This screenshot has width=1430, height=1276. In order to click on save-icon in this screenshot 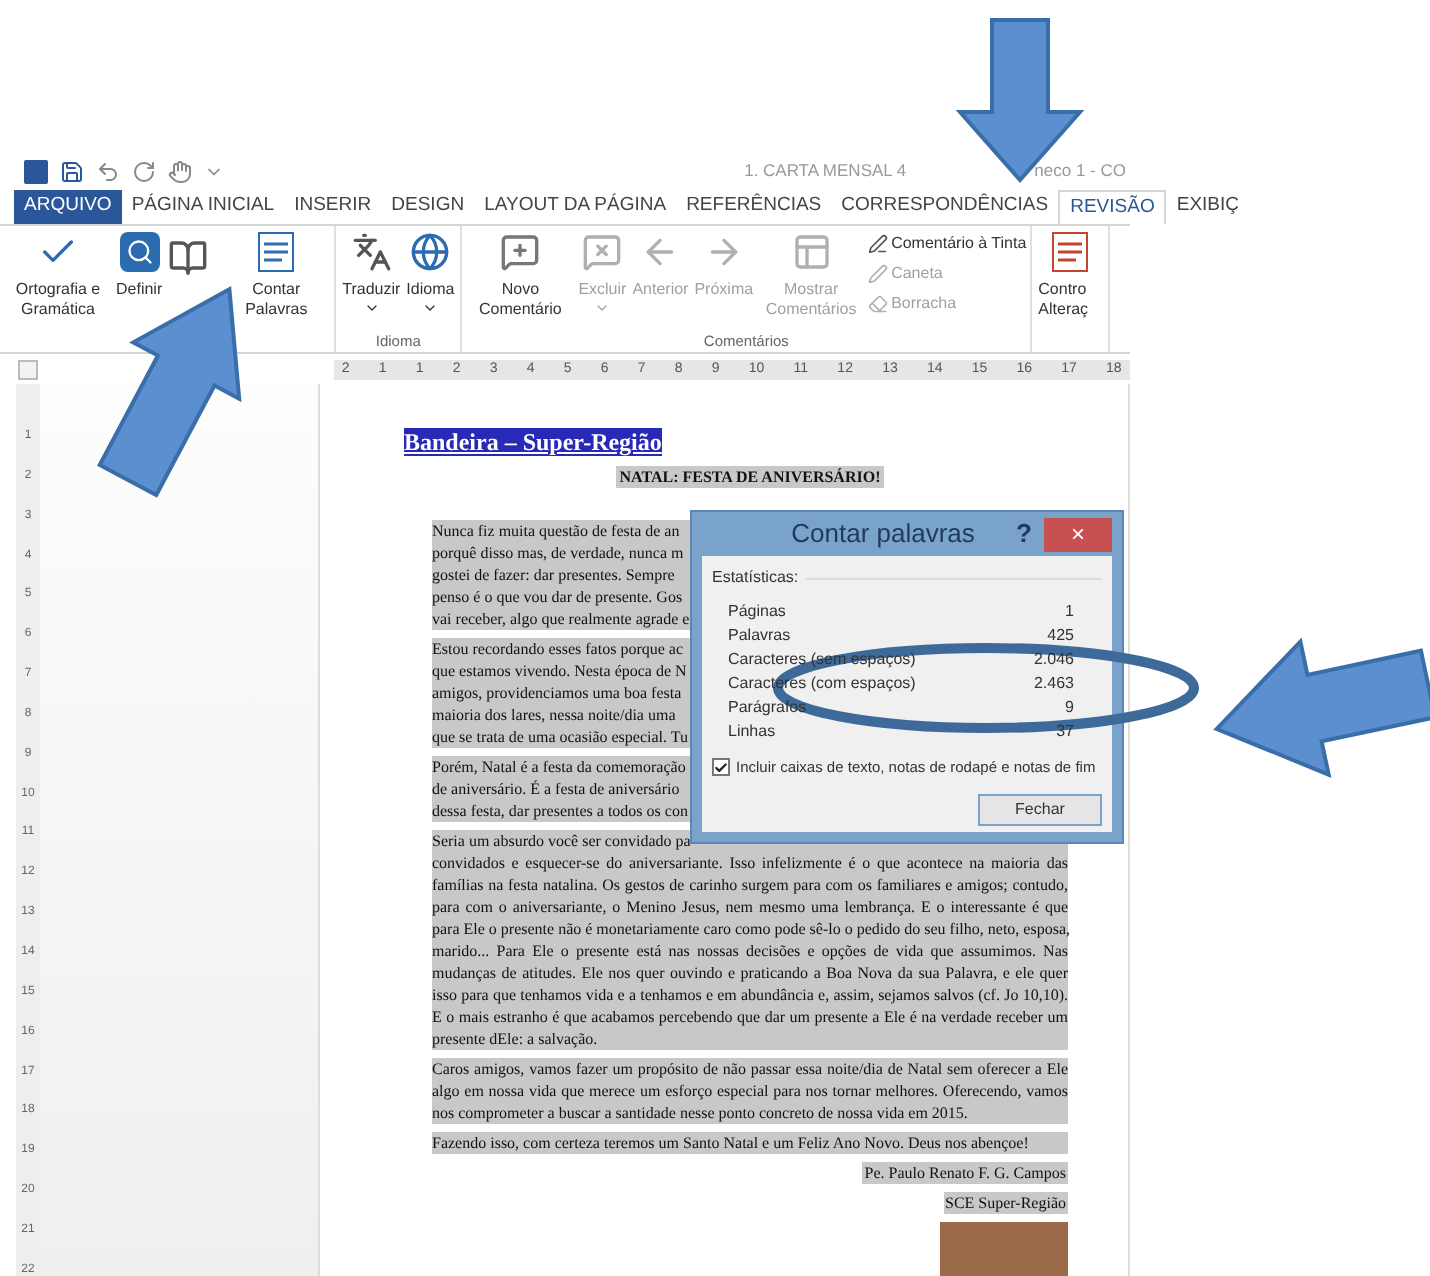, I will do `click(72, 171)`.